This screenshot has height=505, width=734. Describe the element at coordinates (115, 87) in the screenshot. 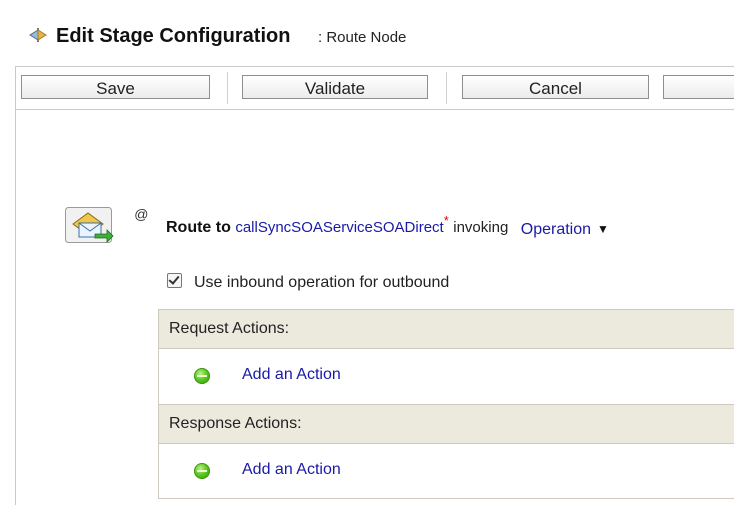

I see `save-button: Save` at that location.